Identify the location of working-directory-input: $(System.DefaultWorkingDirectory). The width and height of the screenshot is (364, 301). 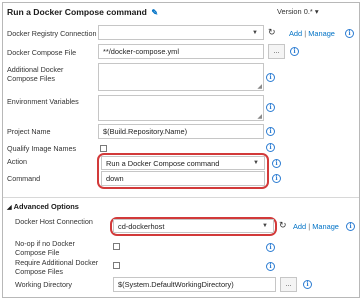
(194, 284).